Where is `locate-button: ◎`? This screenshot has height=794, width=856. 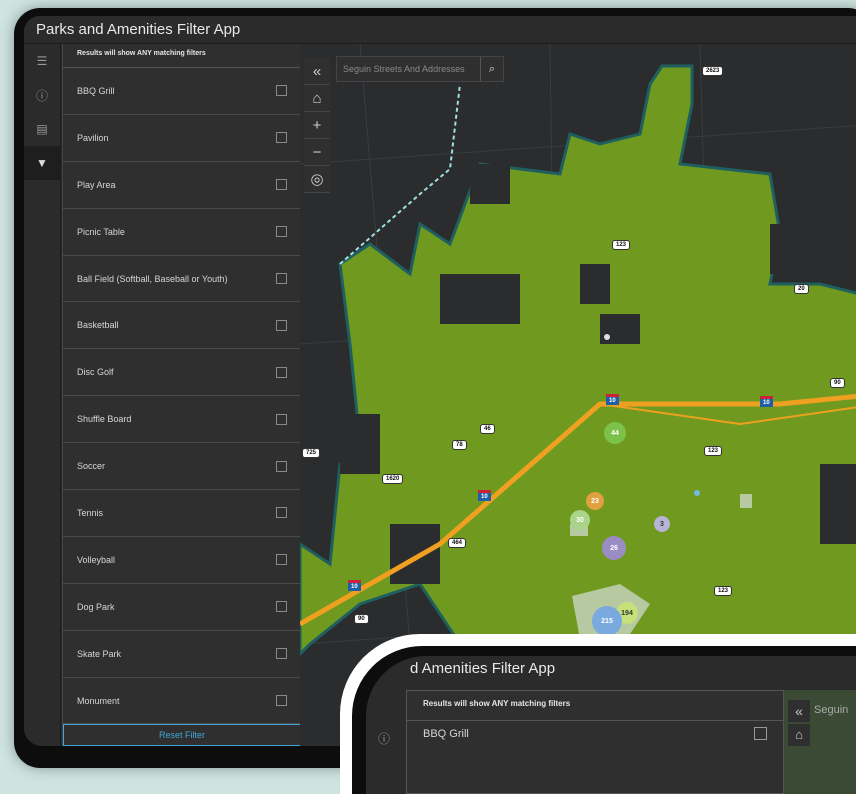 locate-button: ◎ is located at coordinates (317, 179).